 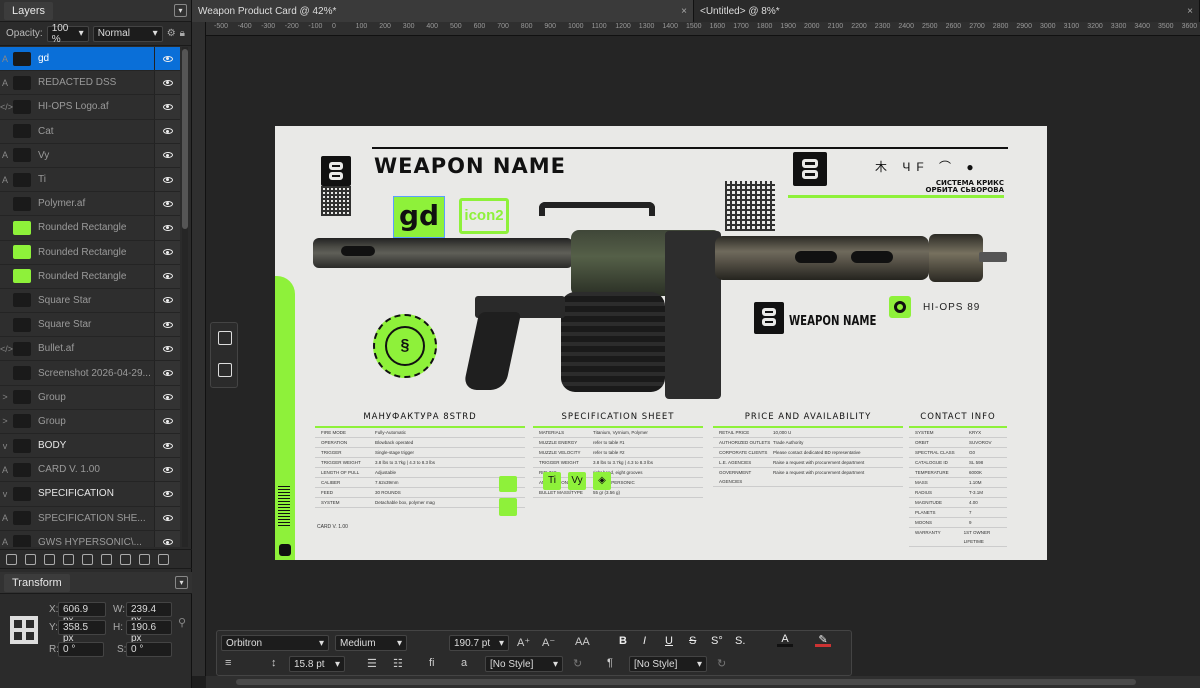 I want to click on layer-row: v SPECIFICATION, so click(x=90, y=494).